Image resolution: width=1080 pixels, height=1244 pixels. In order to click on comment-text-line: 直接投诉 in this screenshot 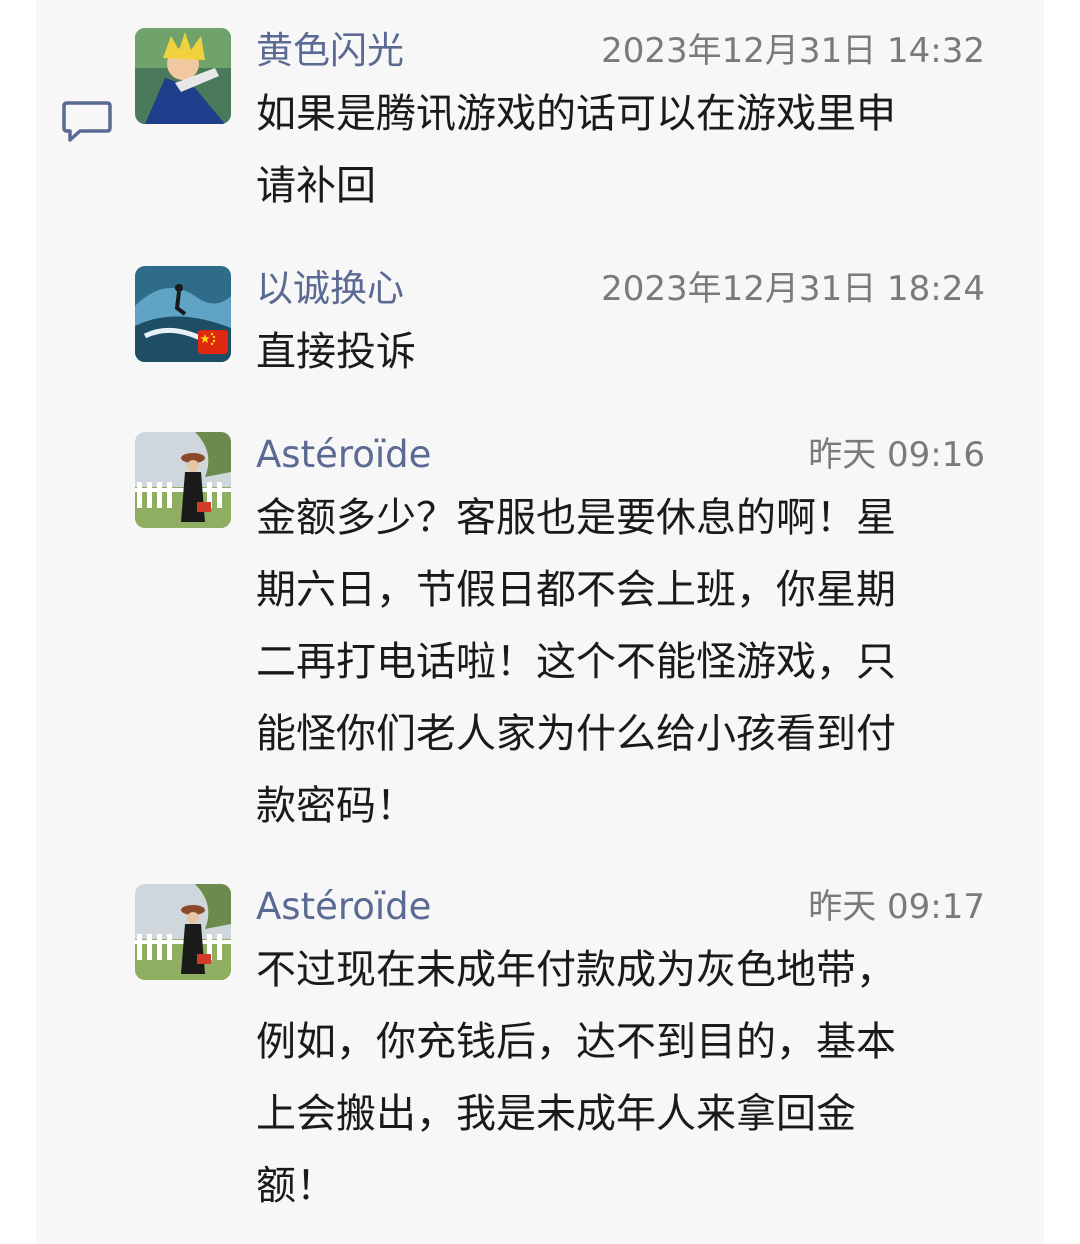, I will do `click(336, 352)`.